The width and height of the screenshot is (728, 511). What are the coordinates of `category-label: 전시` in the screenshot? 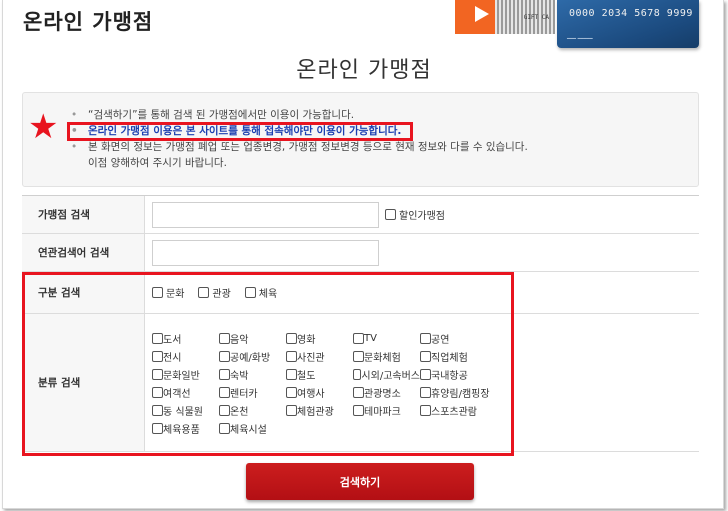 It's located at (172, 358).